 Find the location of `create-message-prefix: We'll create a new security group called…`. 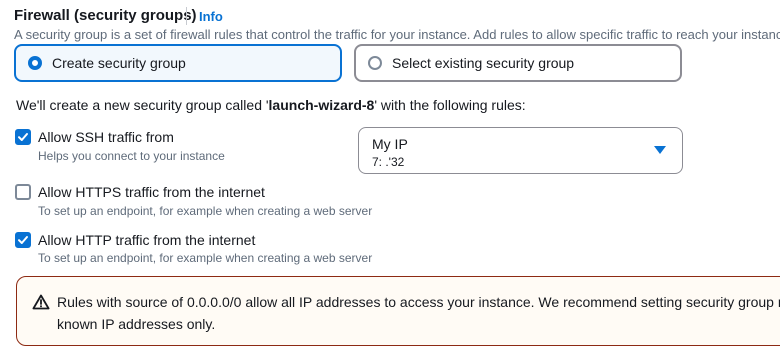

create-message-prefix: We'll create a new security group called… is located at coordinates (142, 105).